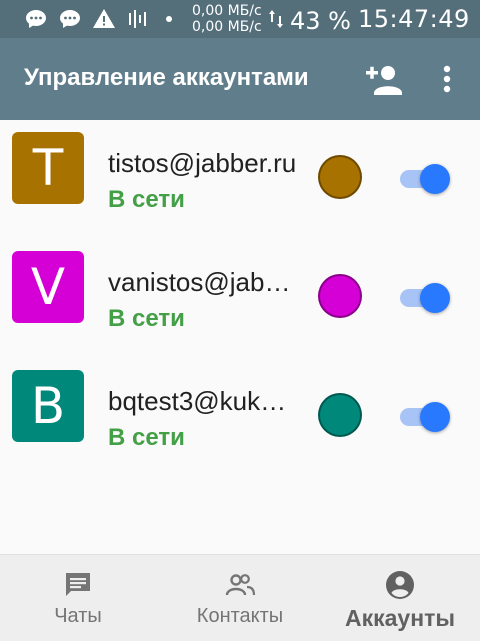 This screenshot has height=641, width=480. I want to click on chat-icon, so click(78, 584).